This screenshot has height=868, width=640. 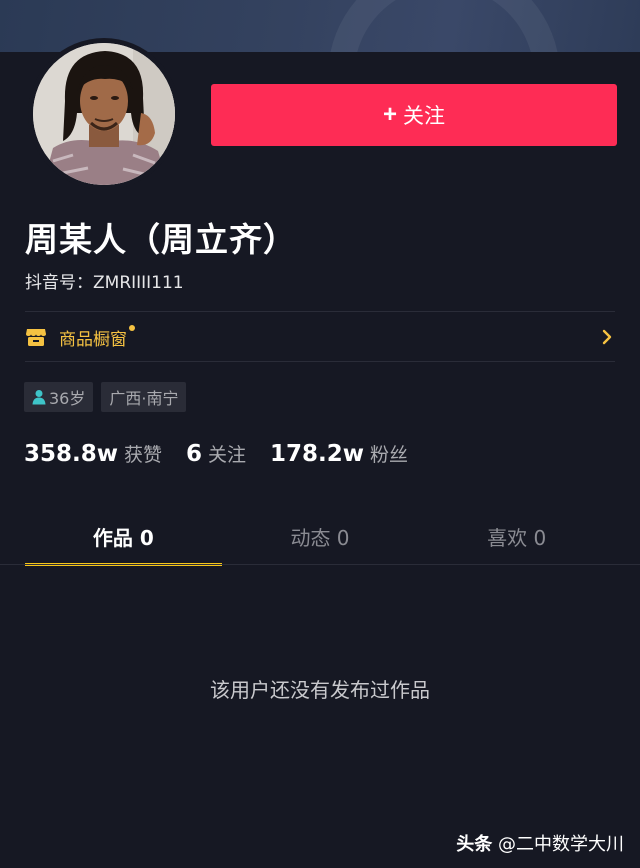 I want to click on tab-activity: 动态 0, so click(x=320, y=536).